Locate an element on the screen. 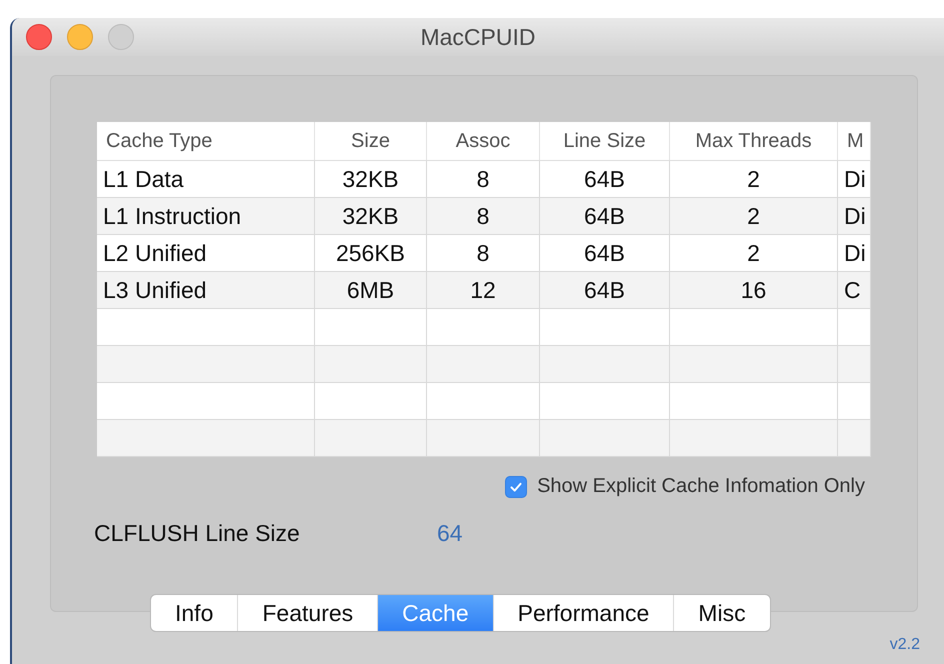  checkbox is located at coordinates (516, 487).